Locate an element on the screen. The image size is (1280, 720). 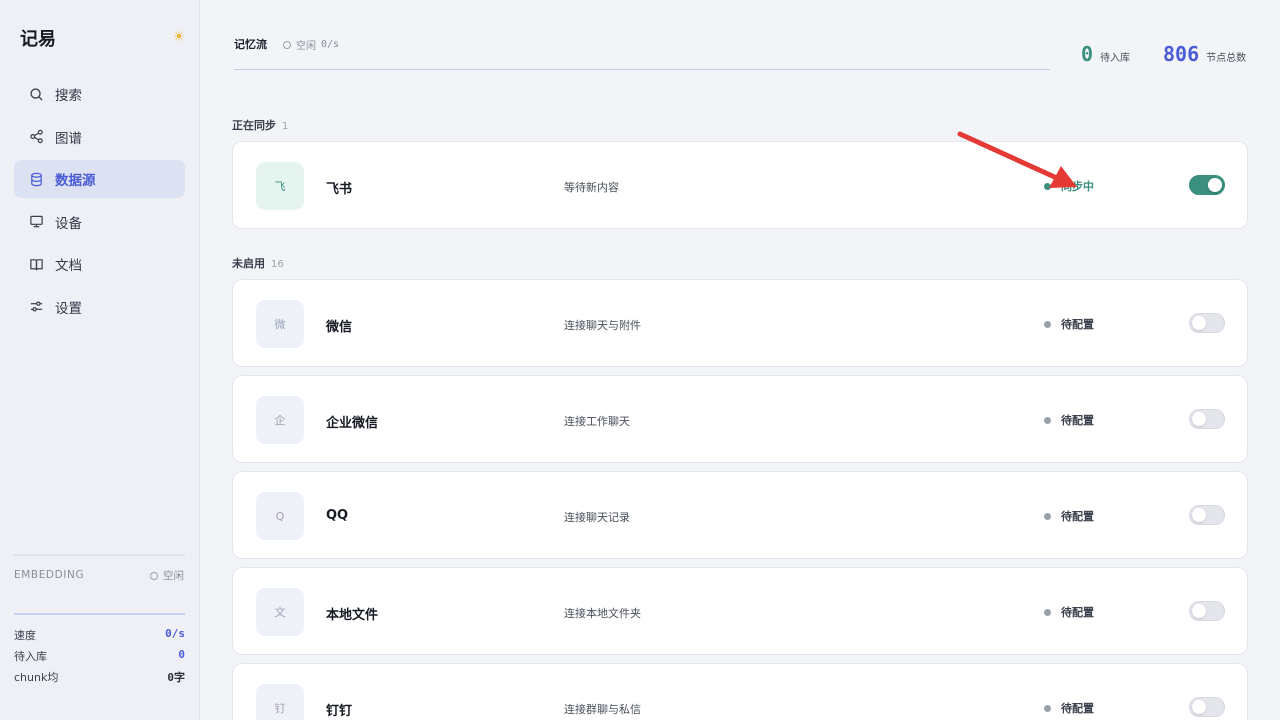
source-avatar-text: 钉 is located at coordinates (280, 708).